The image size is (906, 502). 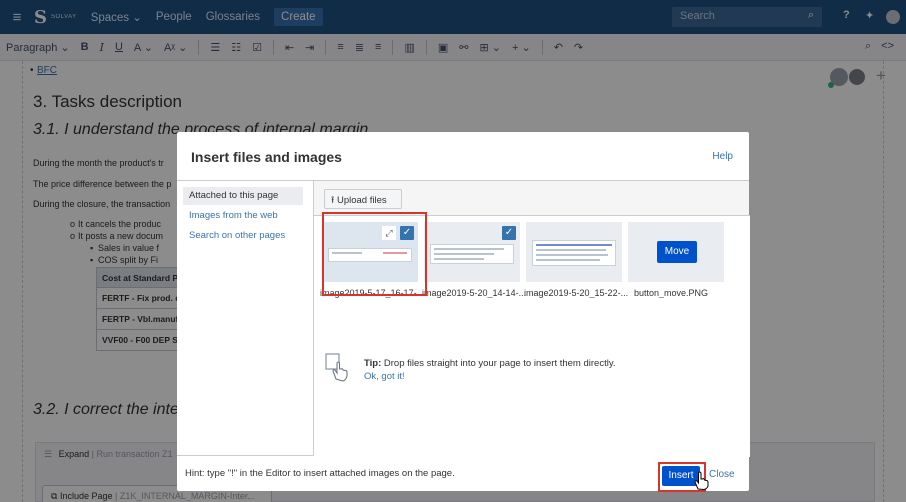 What do you see at coordinates (243, 236) in the screenshot?
I see `sidebar-item-search-pages: Search on other pages` at bounding box center [243, 236].